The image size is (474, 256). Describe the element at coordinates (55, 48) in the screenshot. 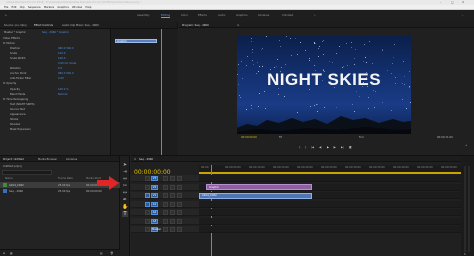

I see `effect-property-row: Position 960.0 540.0` at that location.